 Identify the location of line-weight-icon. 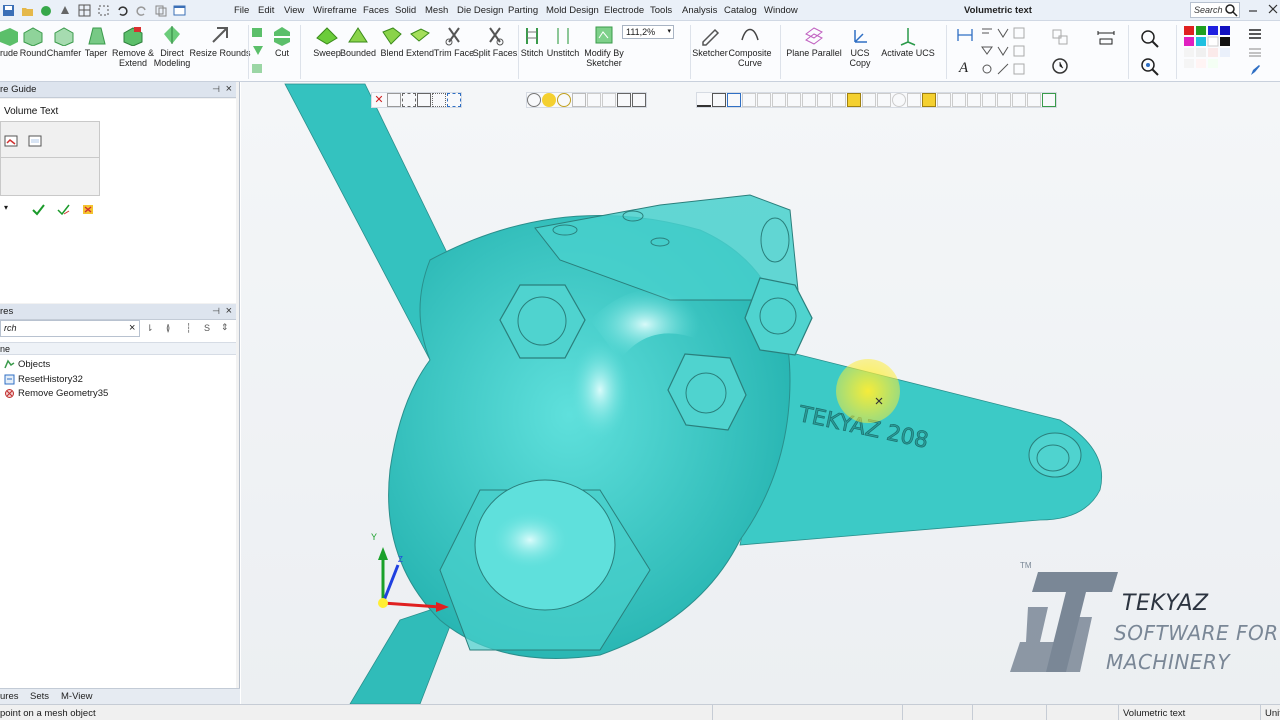
(1255, 52).